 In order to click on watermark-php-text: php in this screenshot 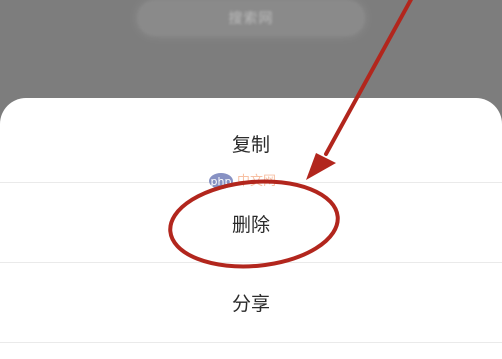, I will do `click(221, 181)`.